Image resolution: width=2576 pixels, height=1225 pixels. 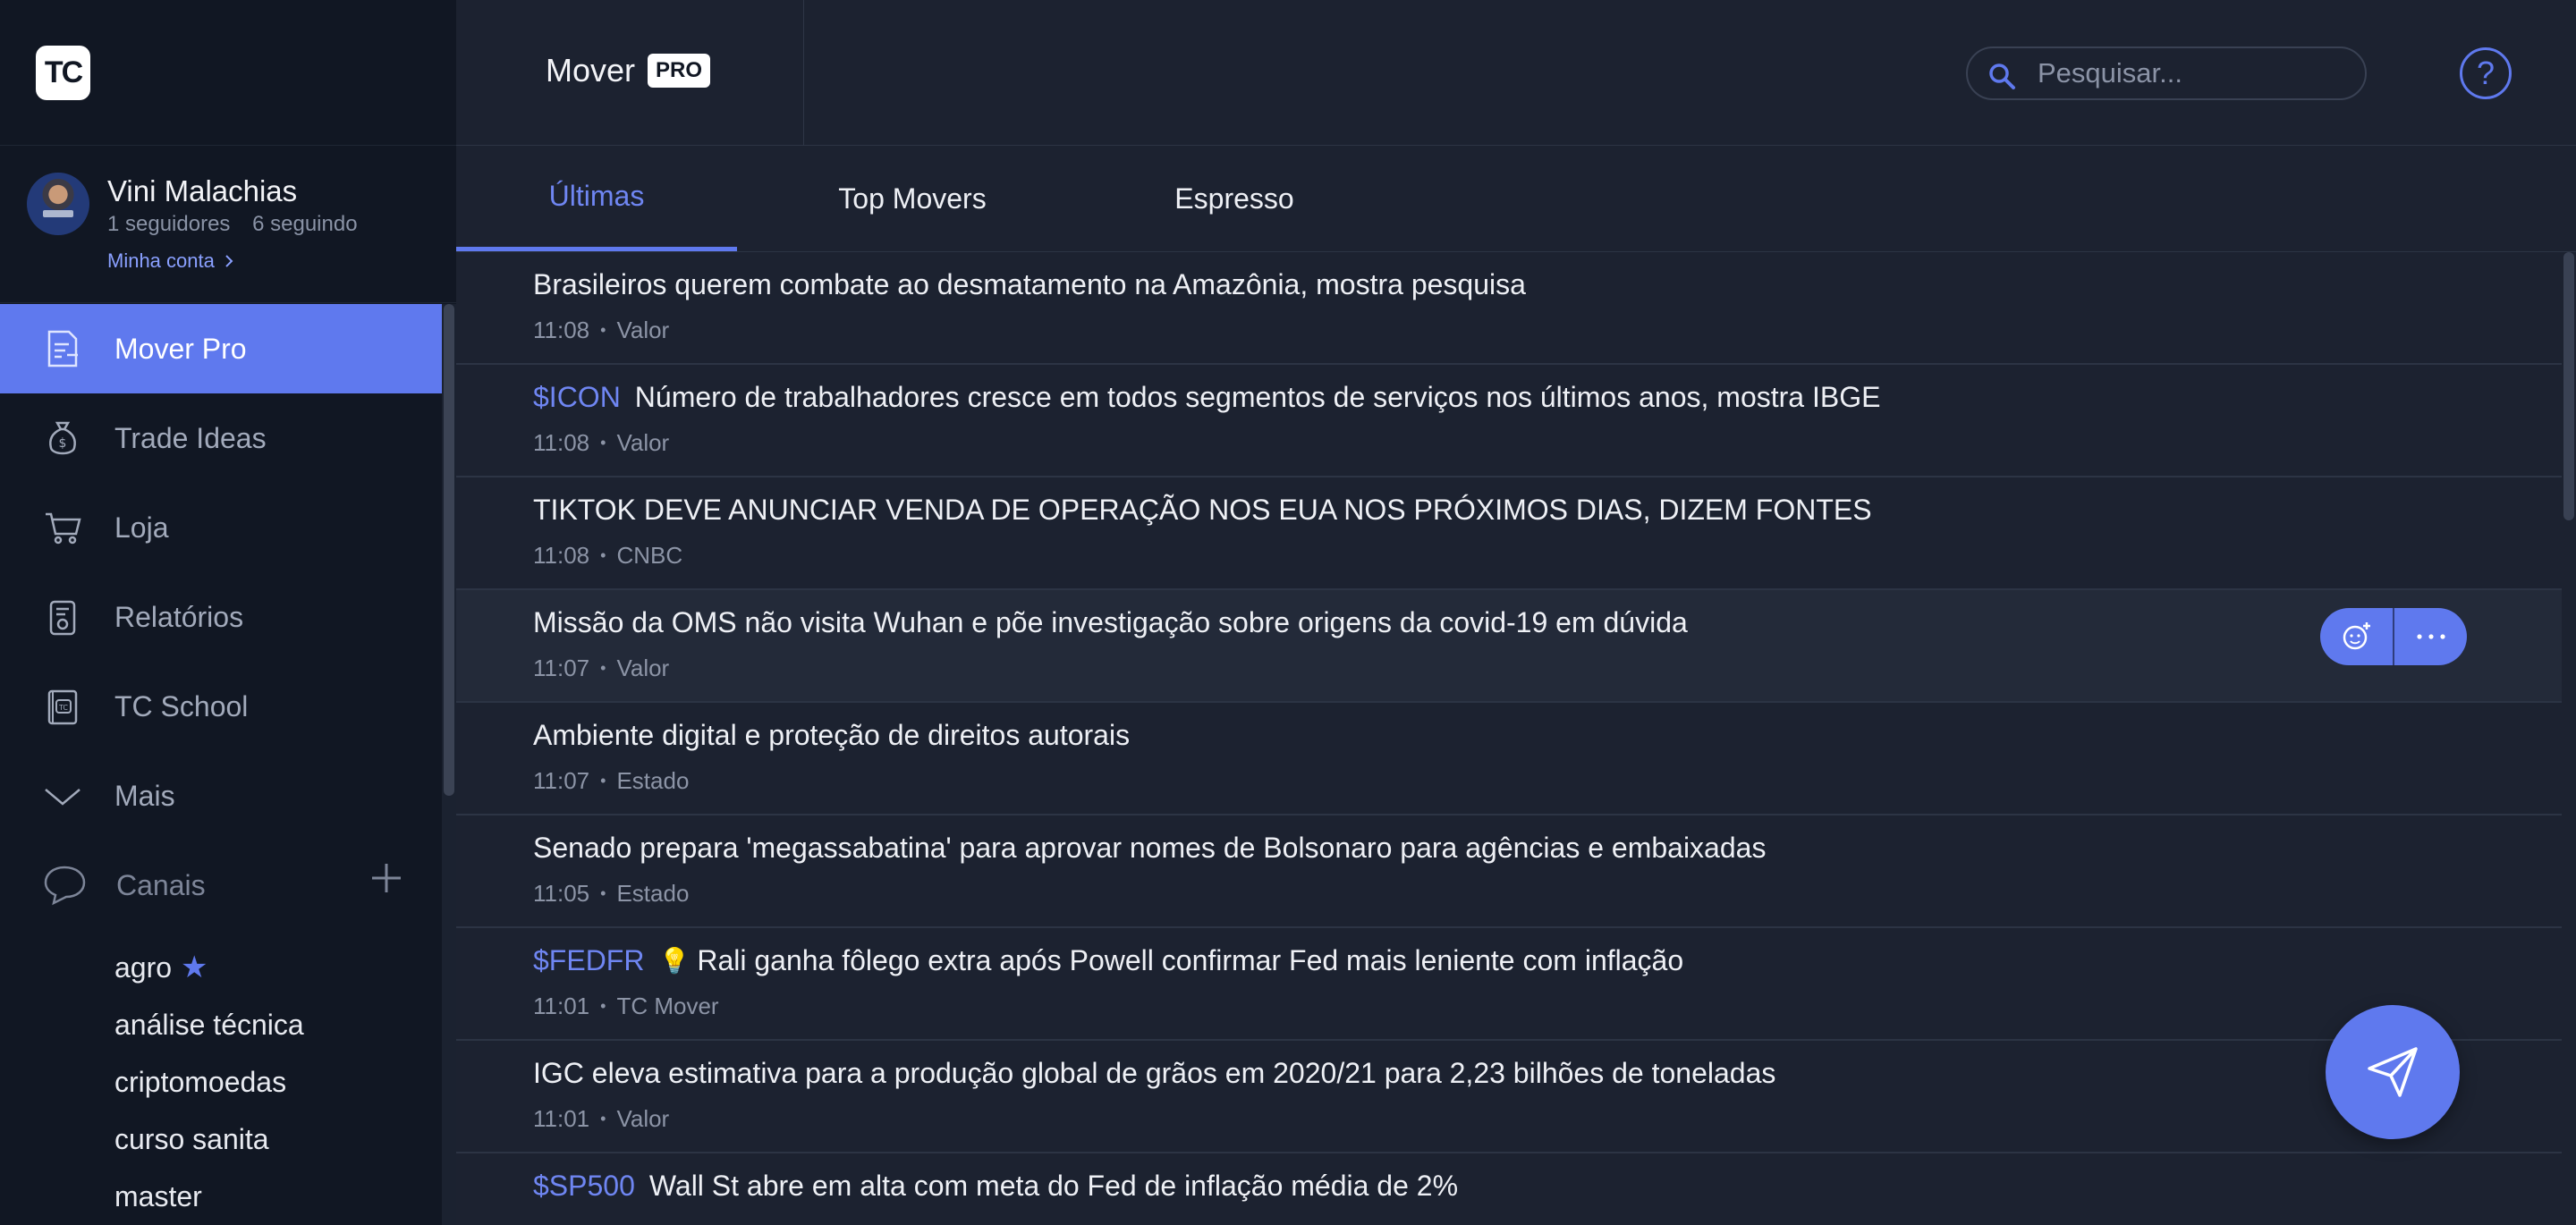 What do you see at coordinates (912, 198) in the screenshot?
I see `tab-top-movers: Top Movers` at bounding box center [912, 198].